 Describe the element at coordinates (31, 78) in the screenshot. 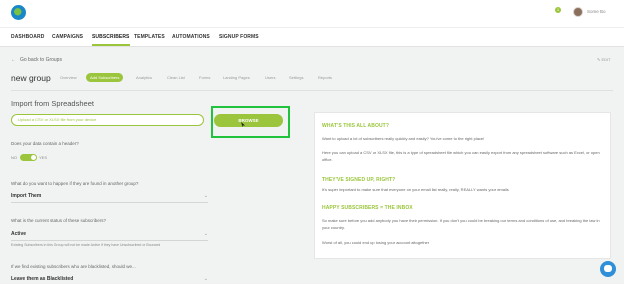

I see `page-title: new group` at that location.